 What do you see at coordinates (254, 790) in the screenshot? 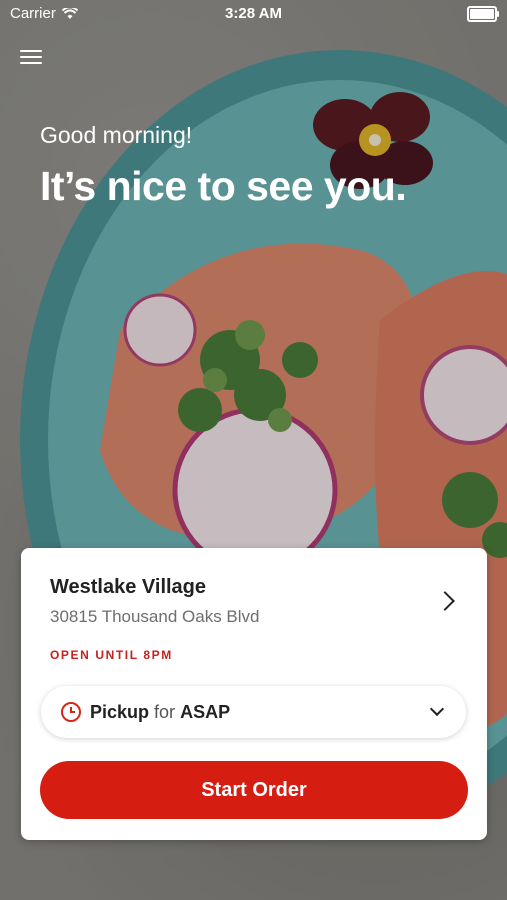
I see `start-order-button: Start Order` at bounding box center [254, 790].